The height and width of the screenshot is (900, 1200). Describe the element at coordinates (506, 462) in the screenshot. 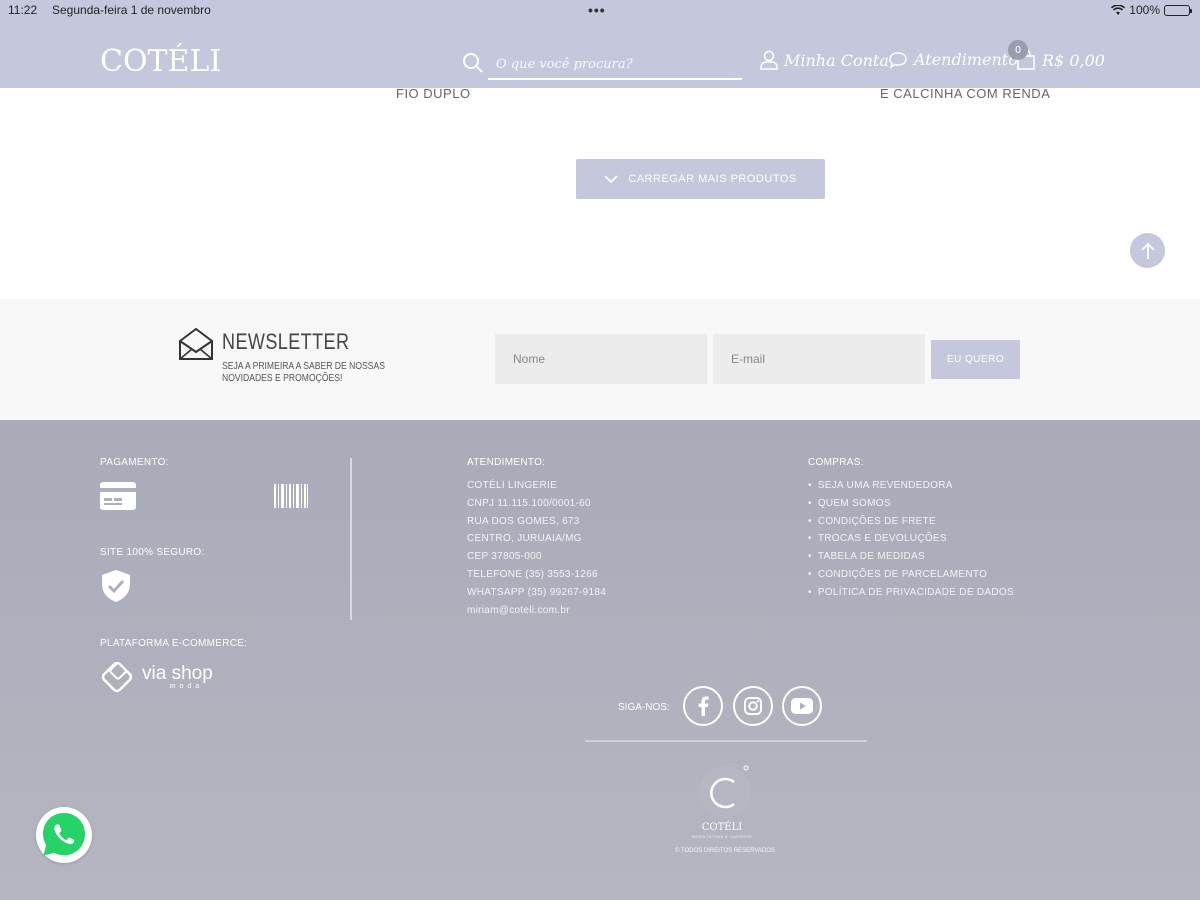

I see `contact-heading: ATENDIMENTO:` at that location.